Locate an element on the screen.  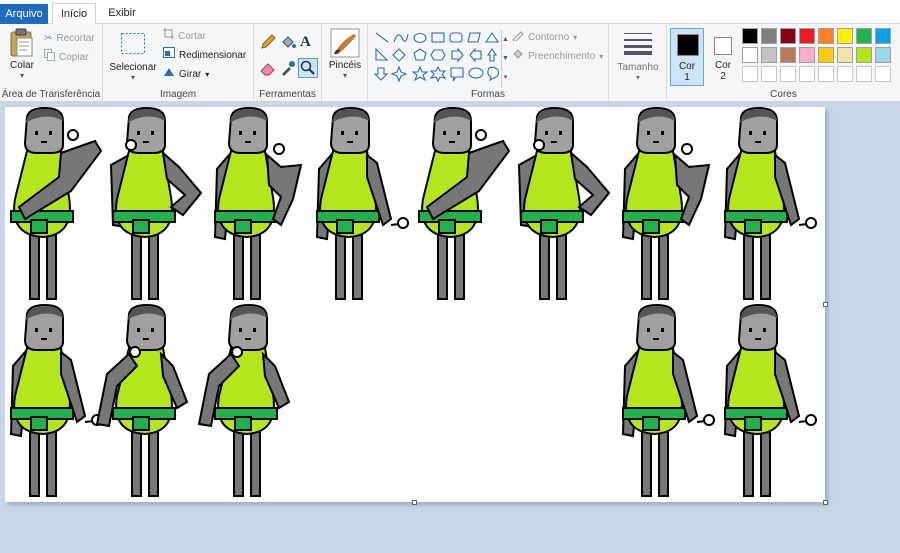
text-tool-icon: A is located at coordinates (309, 43).